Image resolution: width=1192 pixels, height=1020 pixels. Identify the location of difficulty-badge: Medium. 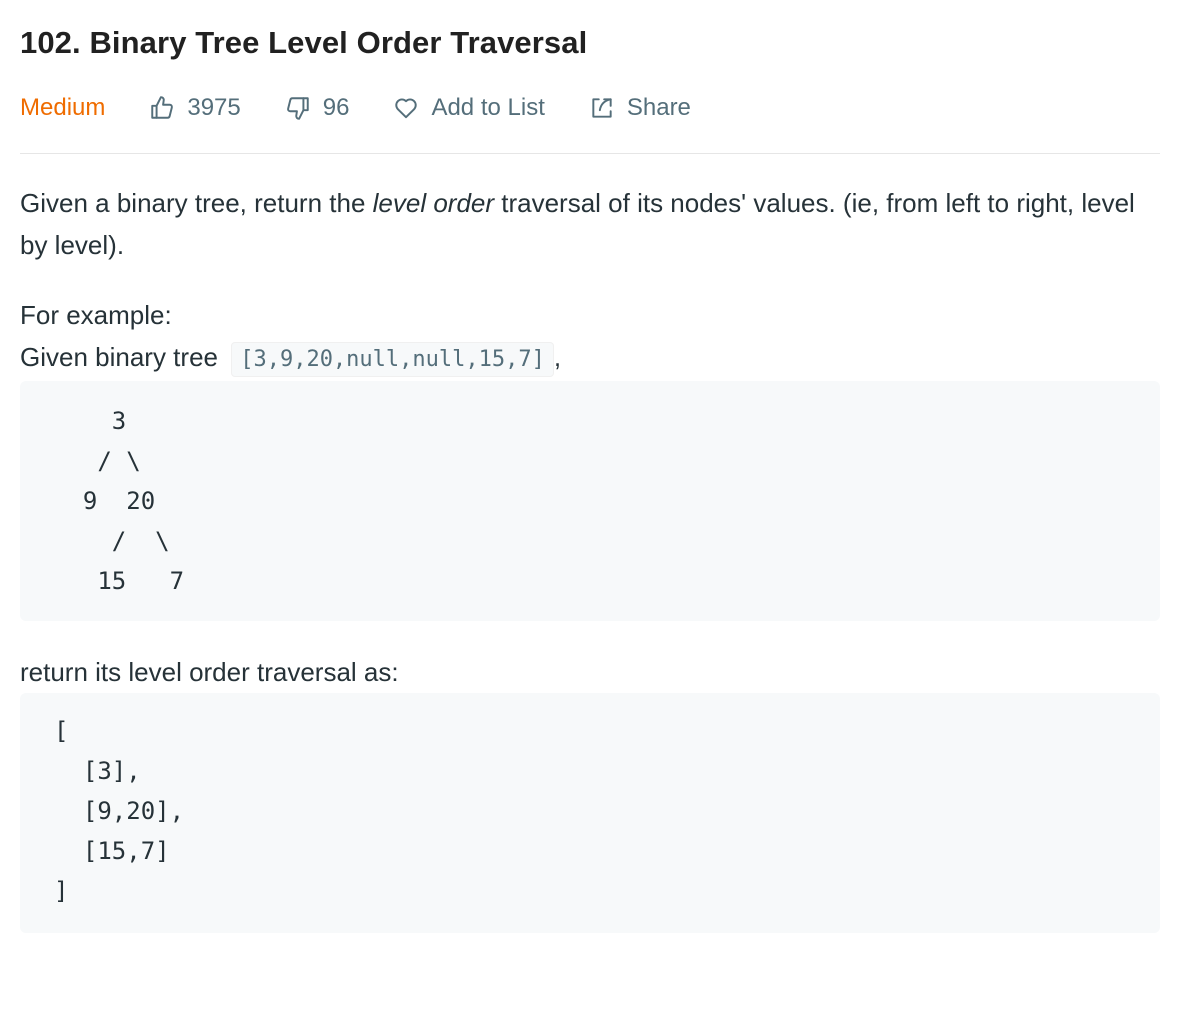
(63, 107).